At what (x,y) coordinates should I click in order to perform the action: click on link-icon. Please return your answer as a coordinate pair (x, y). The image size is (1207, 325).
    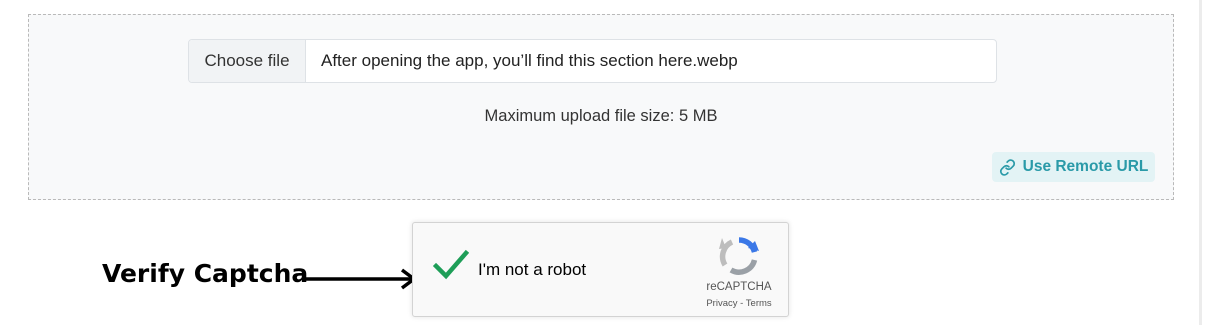
    Looking at the image, I should click on (1007, 167).